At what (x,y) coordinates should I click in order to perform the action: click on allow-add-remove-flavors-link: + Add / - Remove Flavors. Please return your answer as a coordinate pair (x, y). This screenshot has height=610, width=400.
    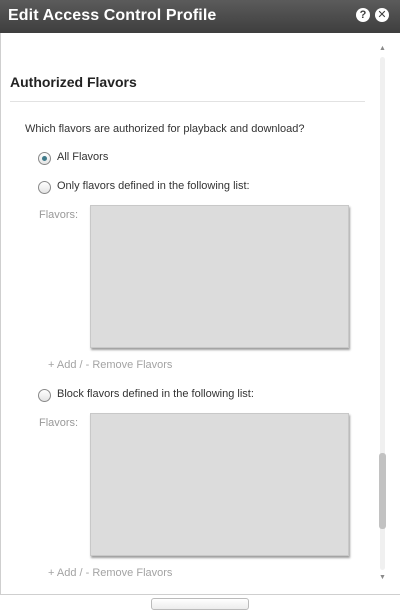
    Looking at the image, I should click on (110, 365).